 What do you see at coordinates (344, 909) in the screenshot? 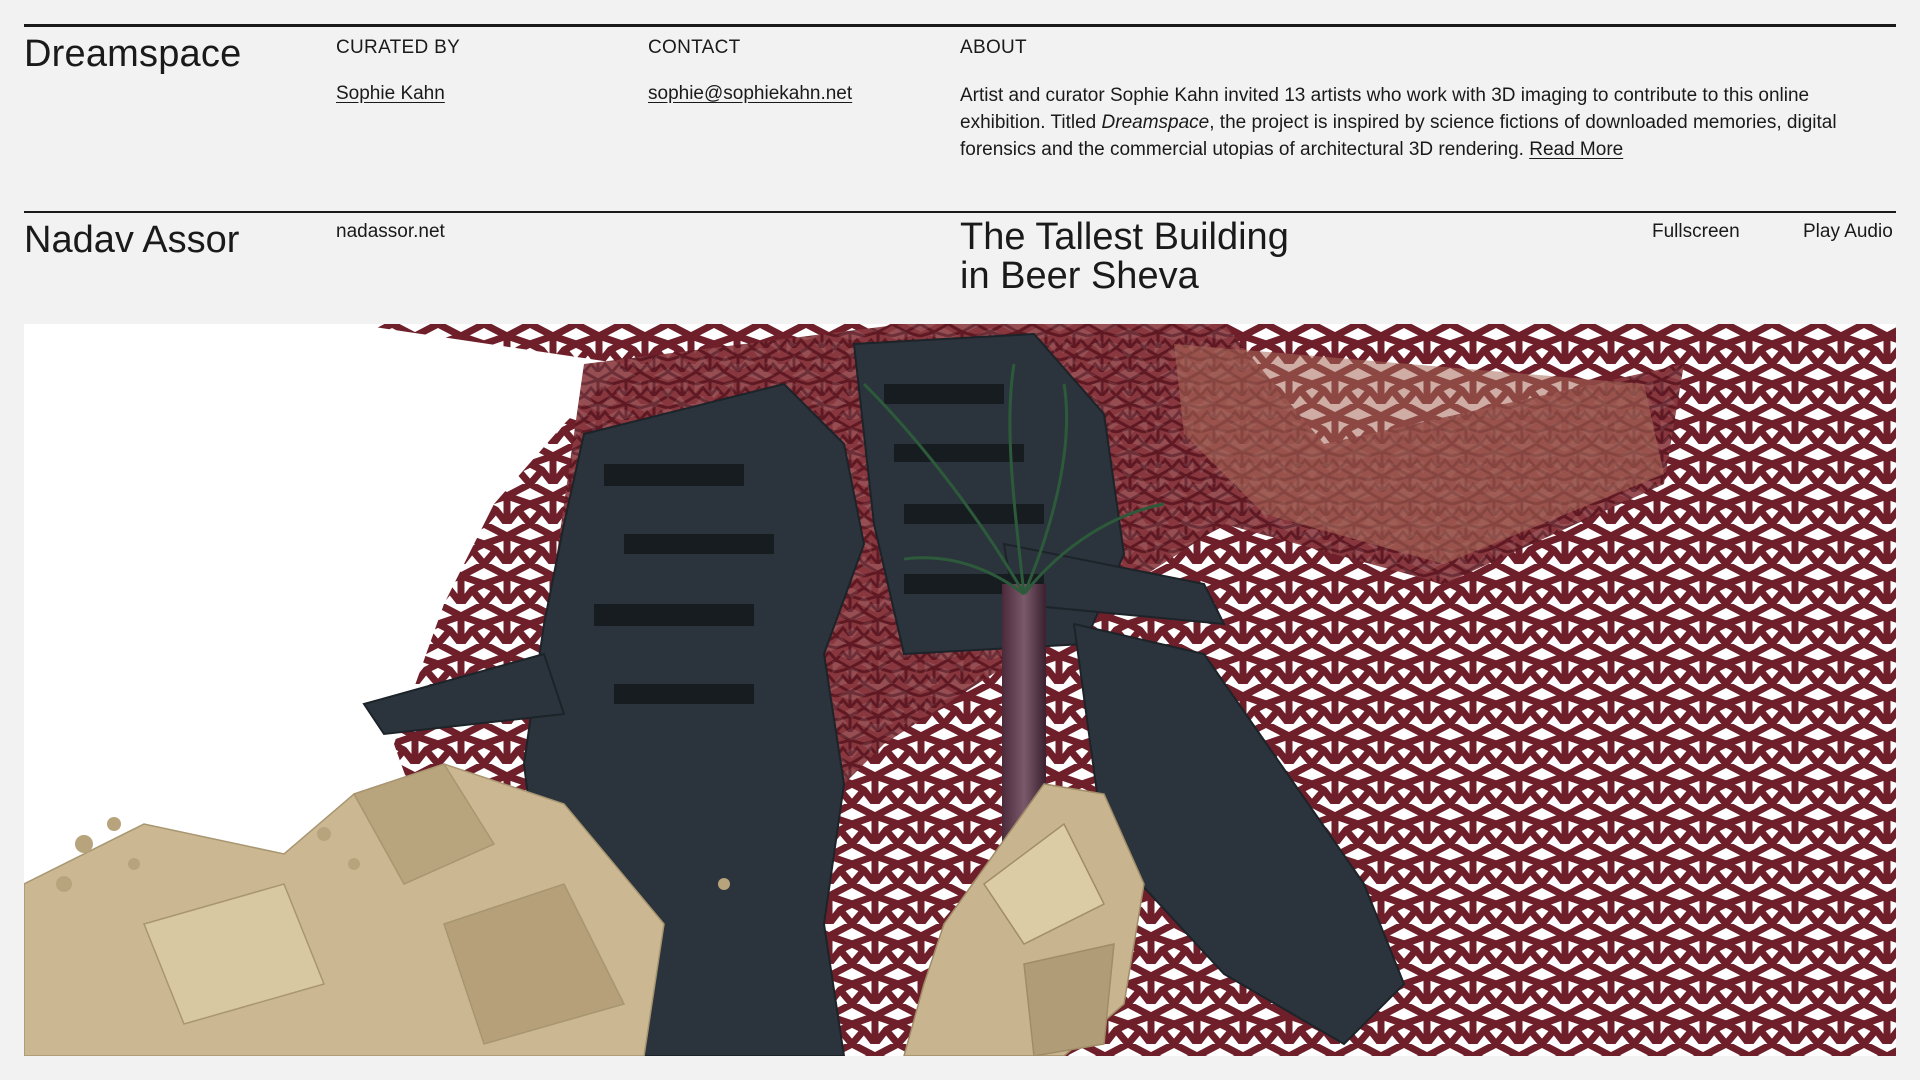
I see `rock-left` at bounding box center [344, 909].